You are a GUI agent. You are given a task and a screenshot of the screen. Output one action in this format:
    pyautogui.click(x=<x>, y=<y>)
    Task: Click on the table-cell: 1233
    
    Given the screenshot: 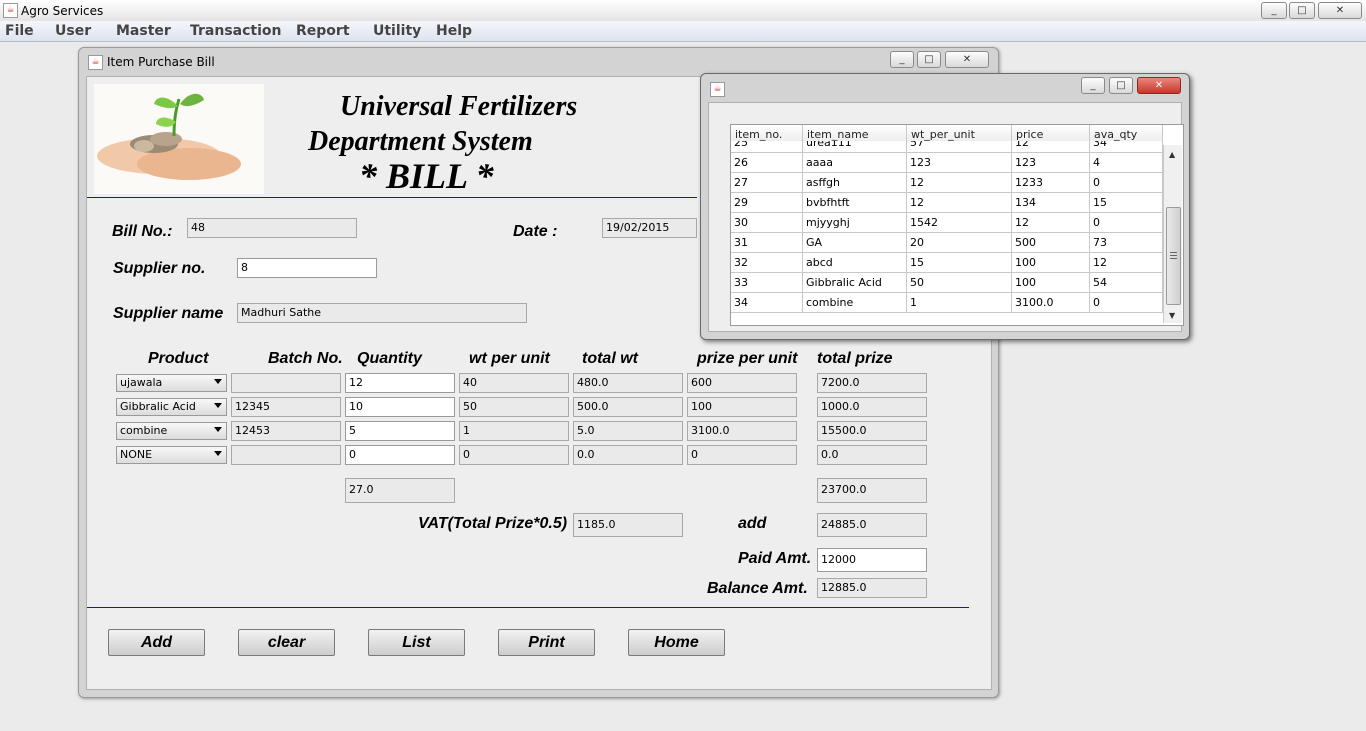 What is the action you would take?
    pyautogui.click(x=1051, y=183)
    